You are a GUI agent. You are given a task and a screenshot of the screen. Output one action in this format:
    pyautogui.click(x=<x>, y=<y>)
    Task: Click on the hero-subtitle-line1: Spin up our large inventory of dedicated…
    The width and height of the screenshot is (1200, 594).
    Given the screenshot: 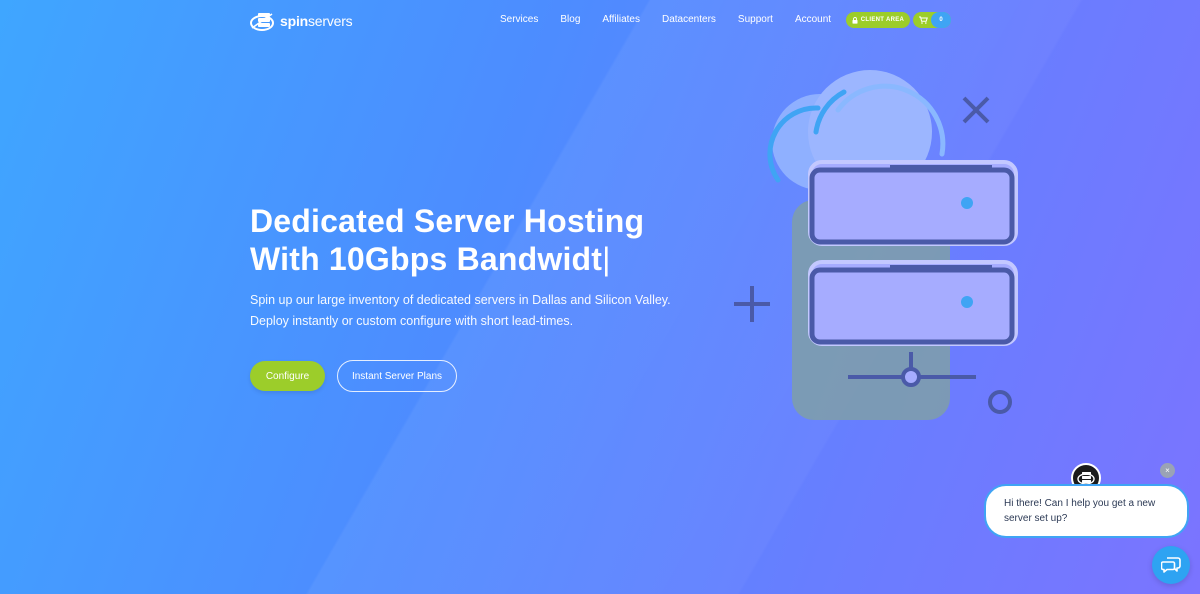 What is the action you would take?
    pyautogui.click(x=460, y=300)
    